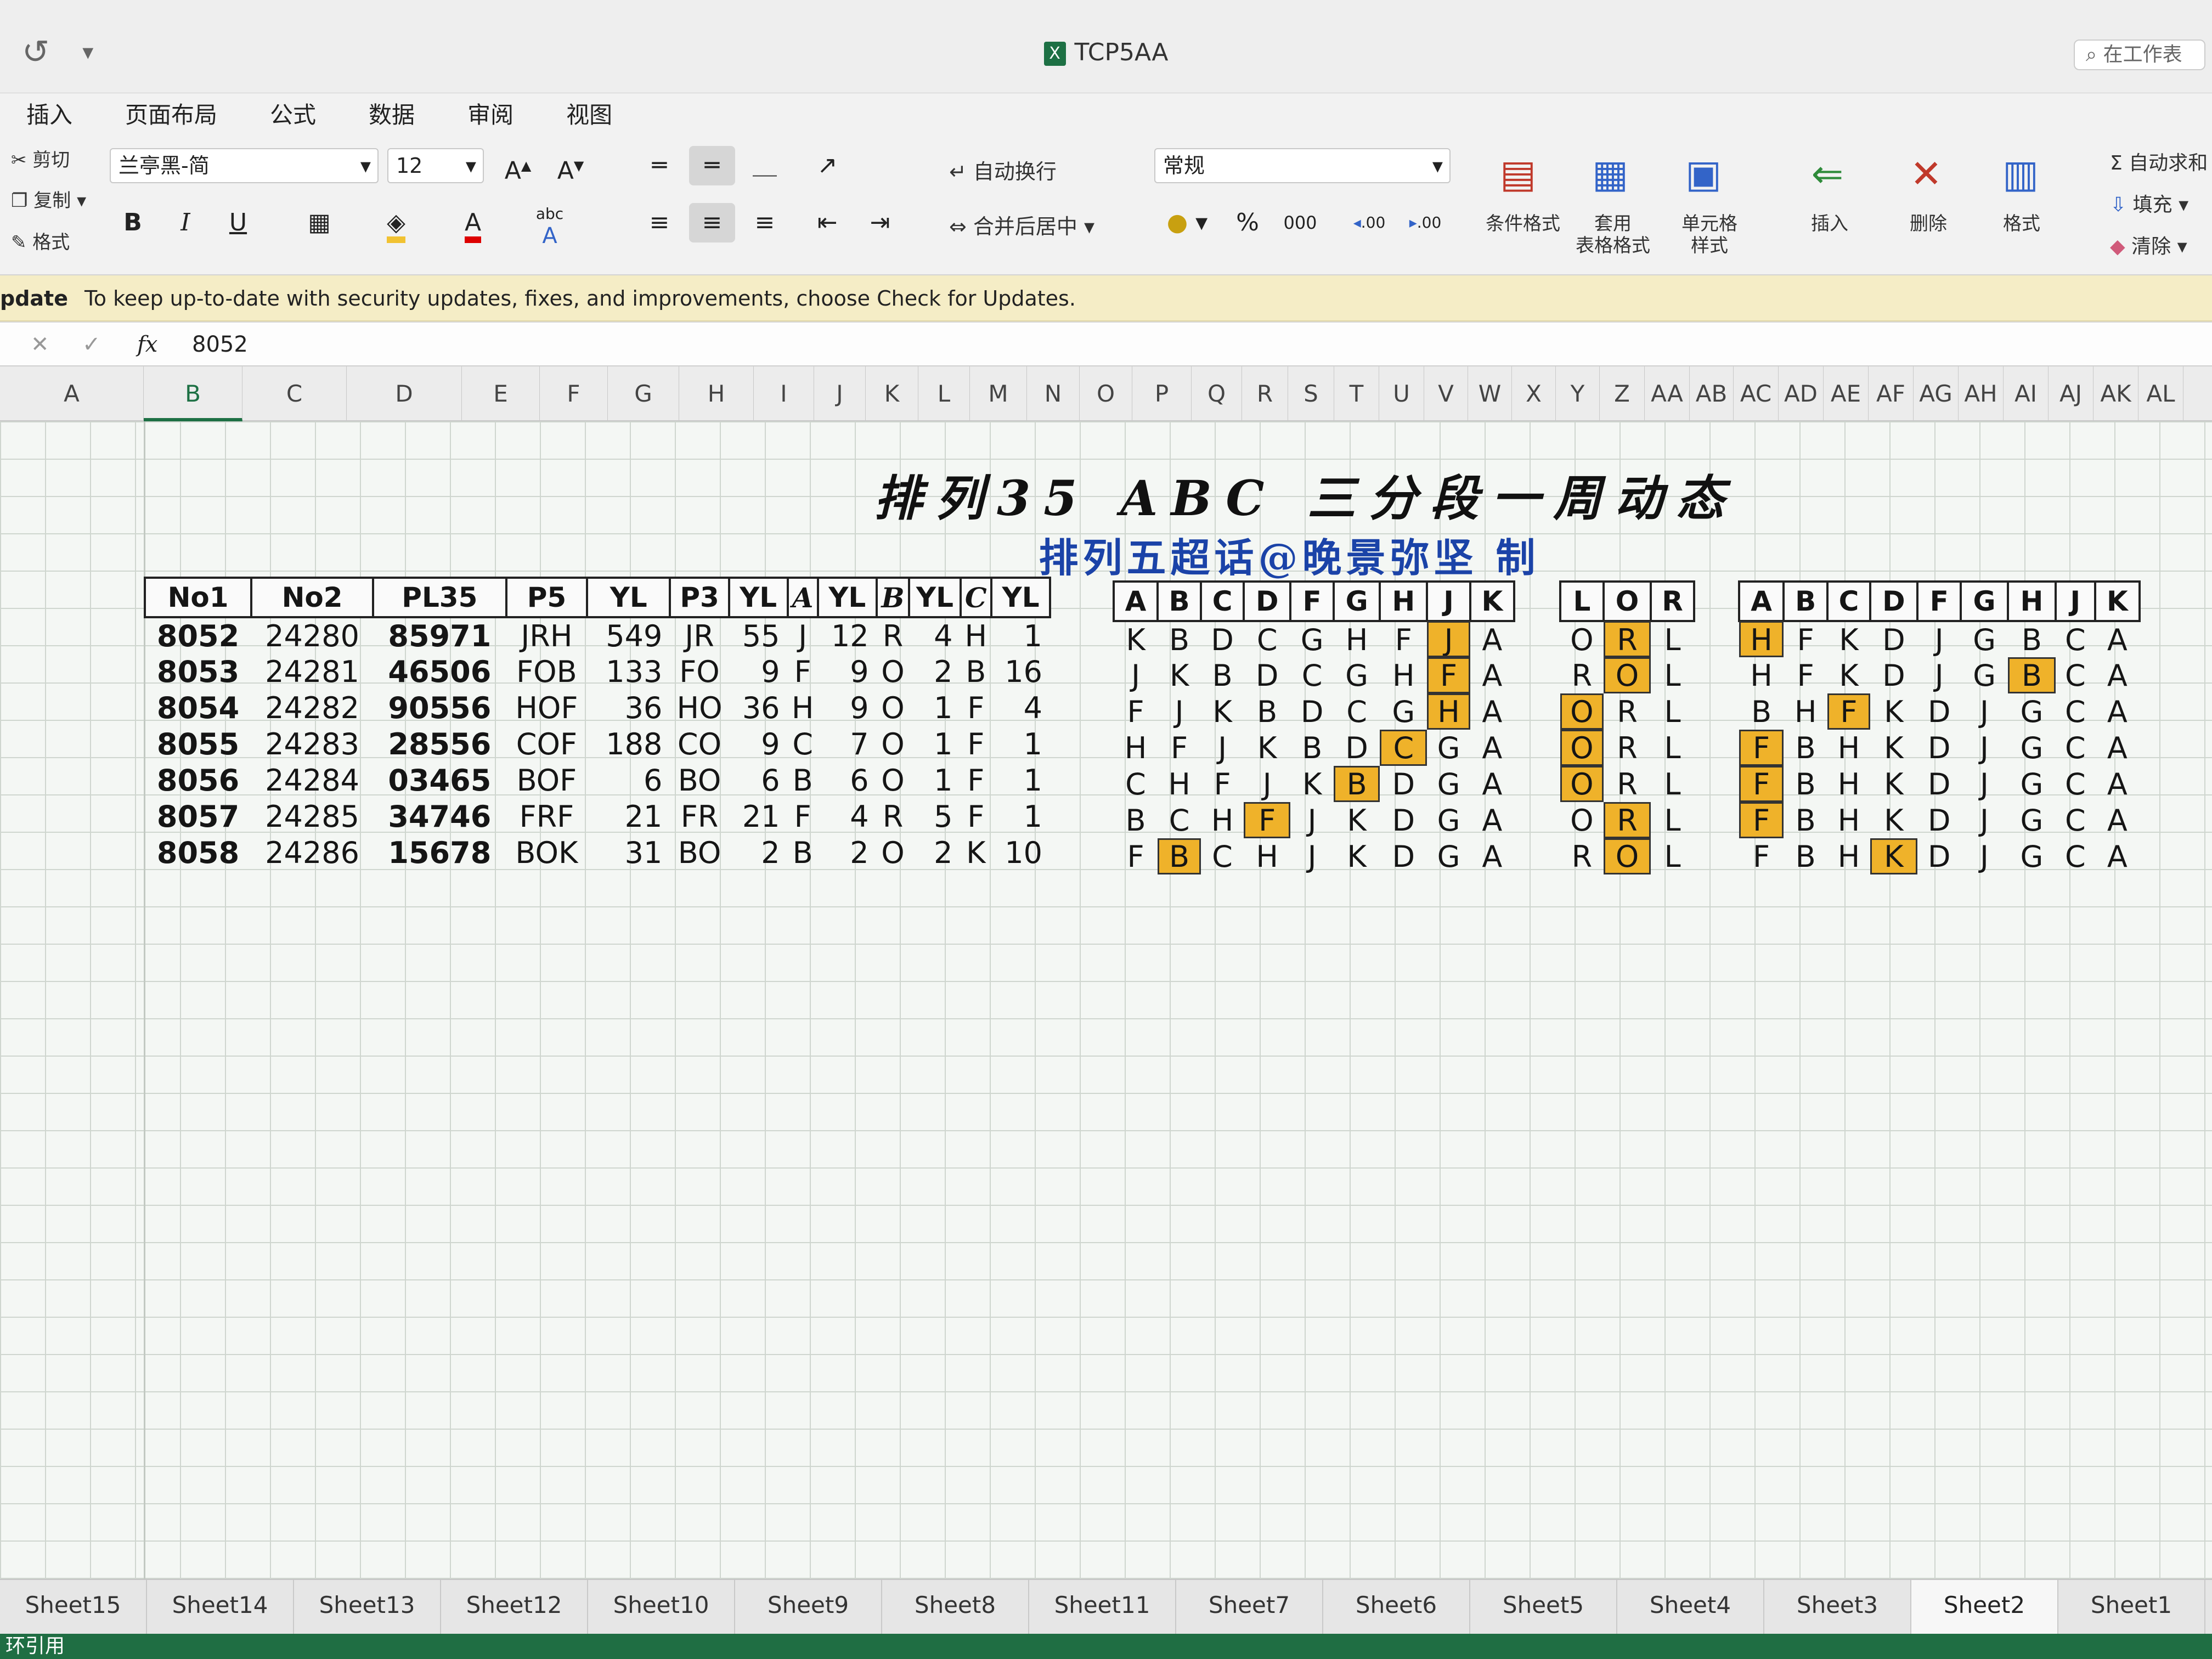  Describe the element at coordinates (2116, 393) in the screenshot. I see `column-header-ak: AK` at that location.